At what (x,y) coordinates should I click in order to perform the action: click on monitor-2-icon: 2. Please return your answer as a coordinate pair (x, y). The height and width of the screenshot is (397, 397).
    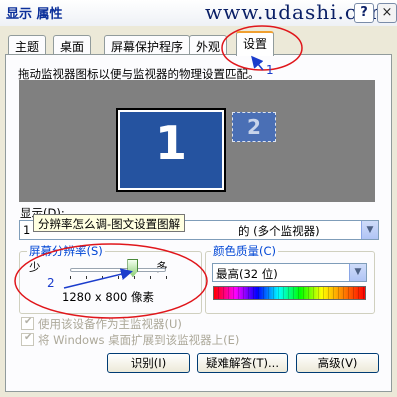
    Looking at the image, I should click on (254, 127).